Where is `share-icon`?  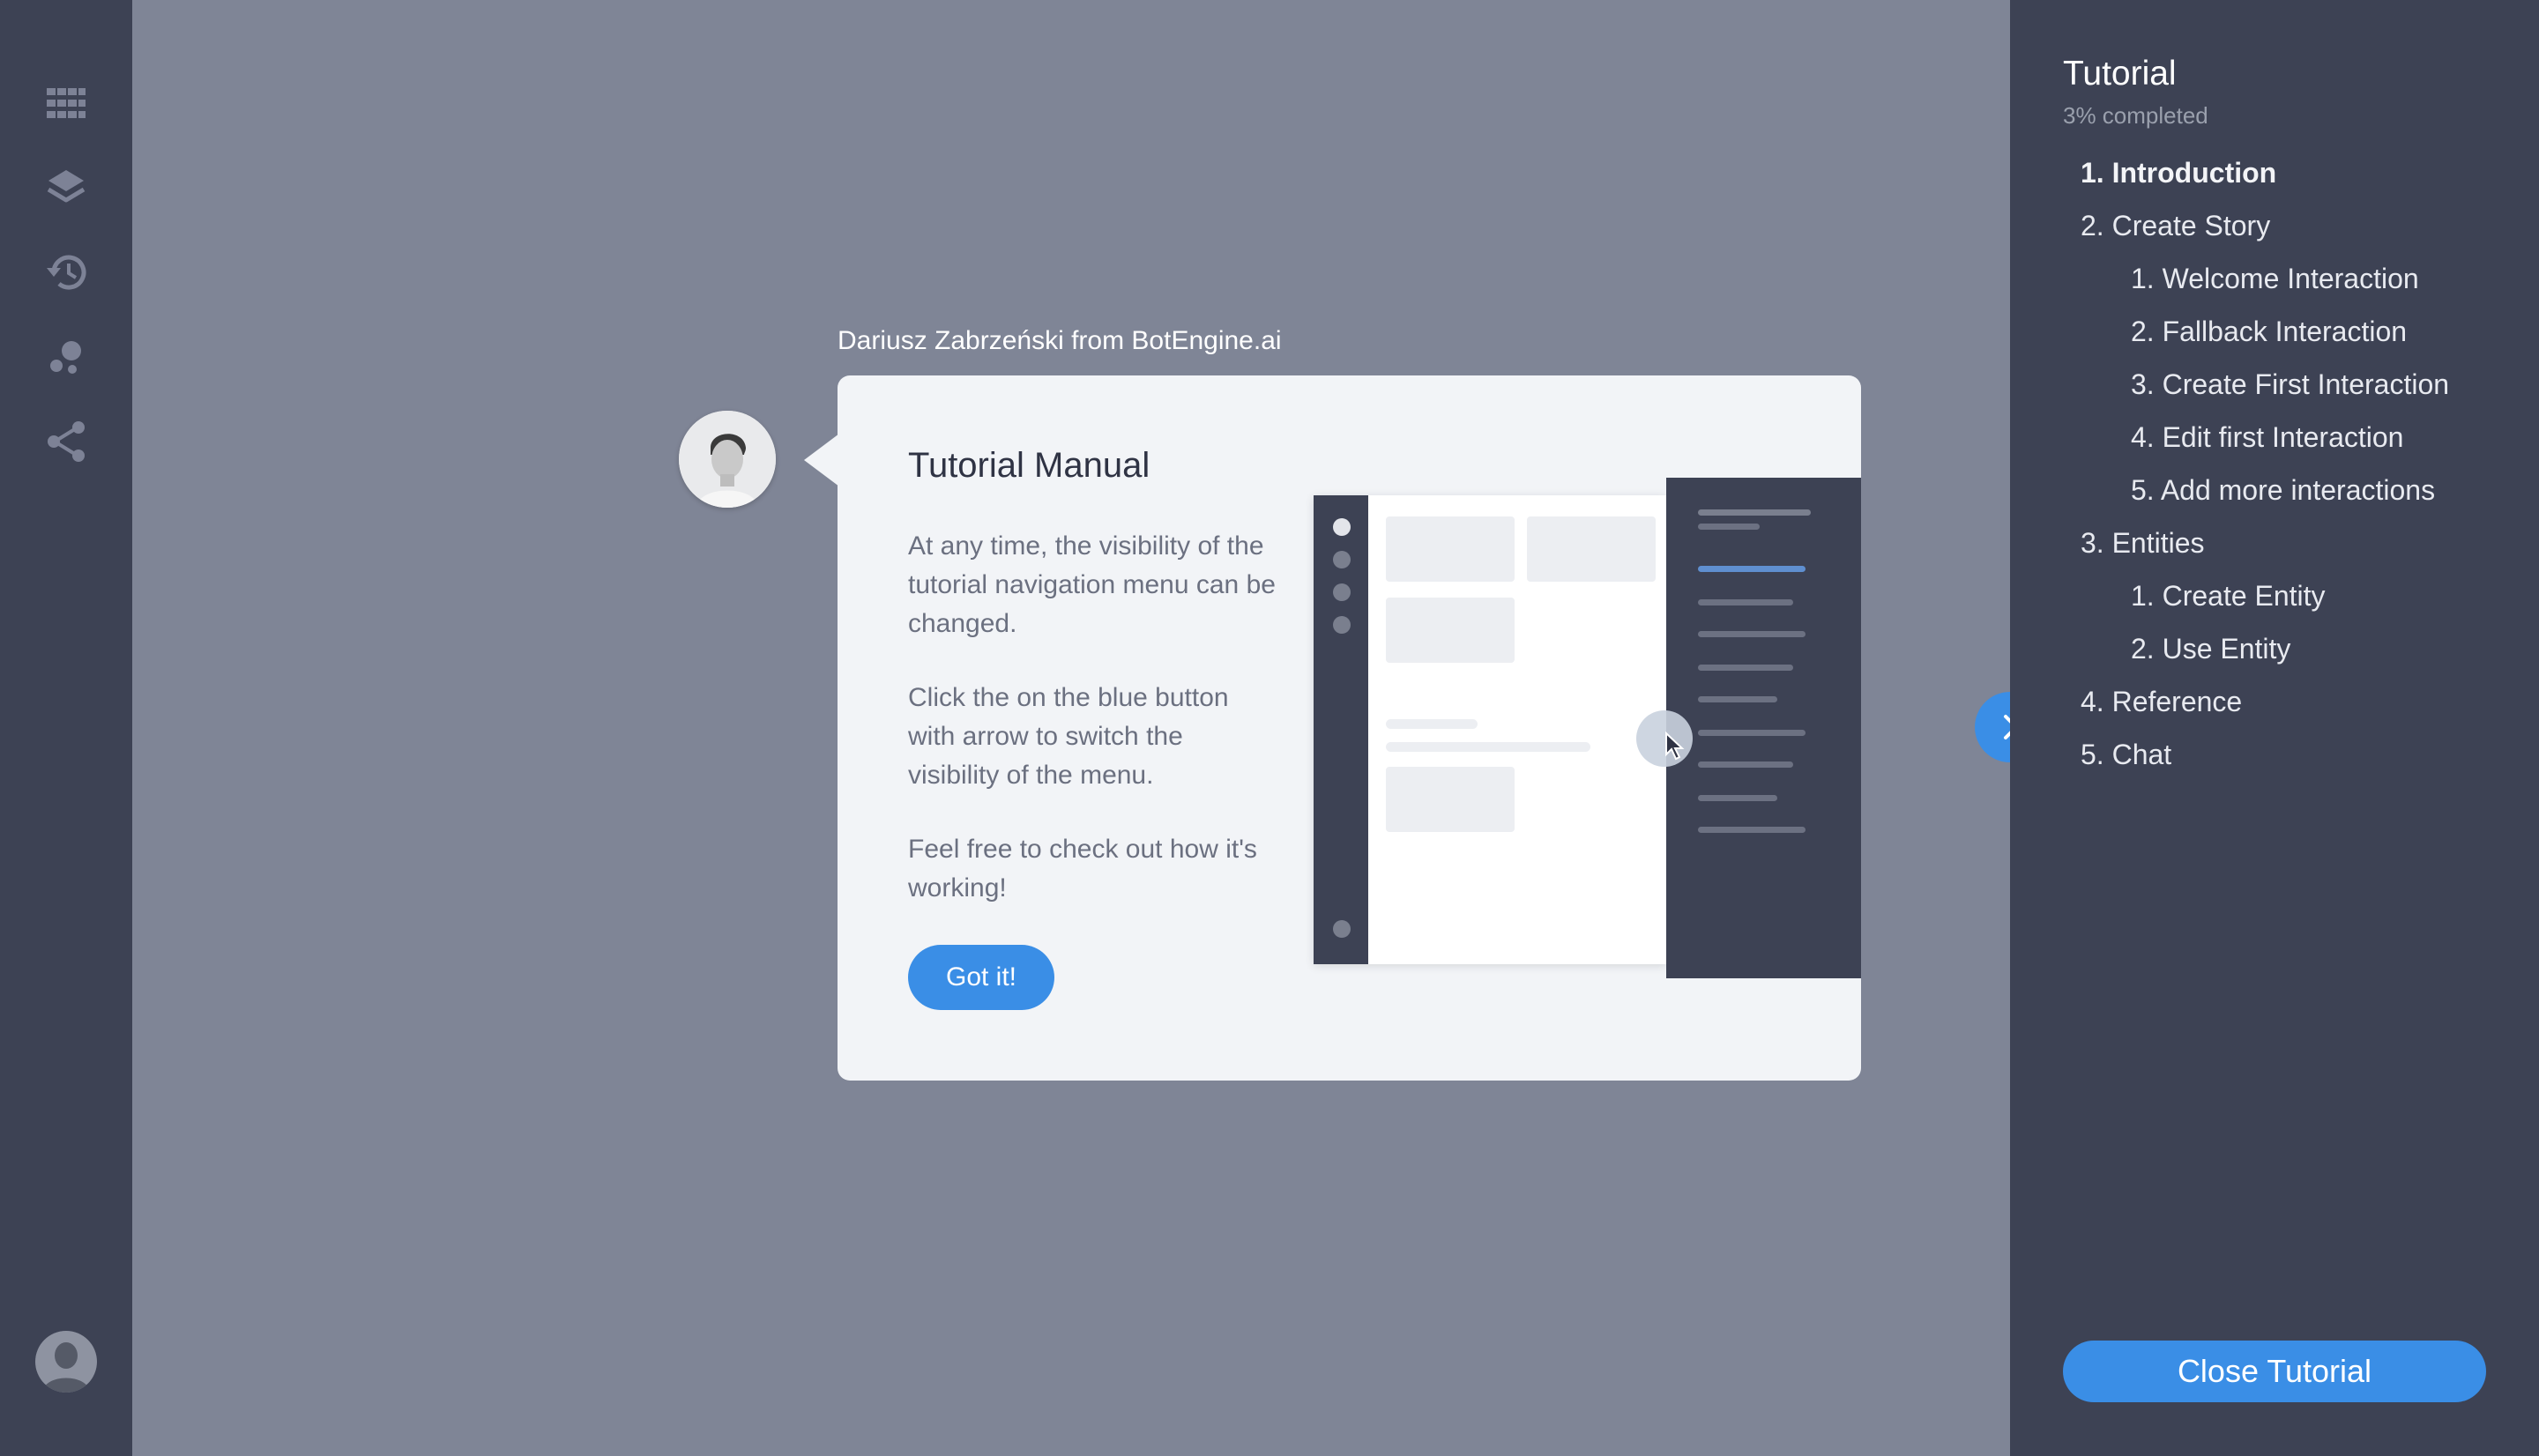
share-icon is located at coordinates (66, 442).